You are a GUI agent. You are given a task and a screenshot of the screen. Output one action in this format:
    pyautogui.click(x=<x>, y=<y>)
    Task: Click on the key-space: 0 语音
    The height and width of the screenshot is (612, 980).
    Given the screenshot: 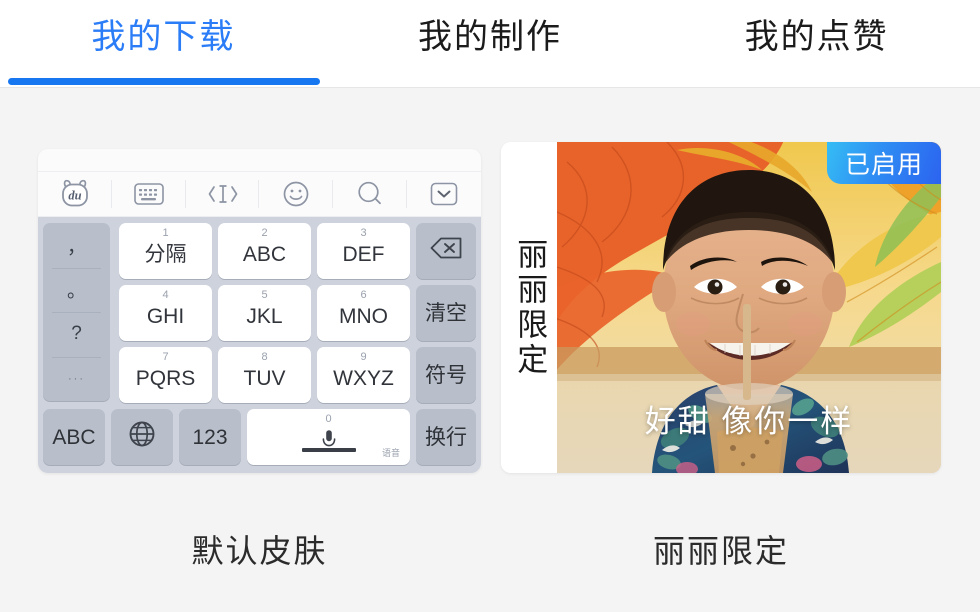 What is the action you would take?
    pyautogui.click(x=328, y=437)
    